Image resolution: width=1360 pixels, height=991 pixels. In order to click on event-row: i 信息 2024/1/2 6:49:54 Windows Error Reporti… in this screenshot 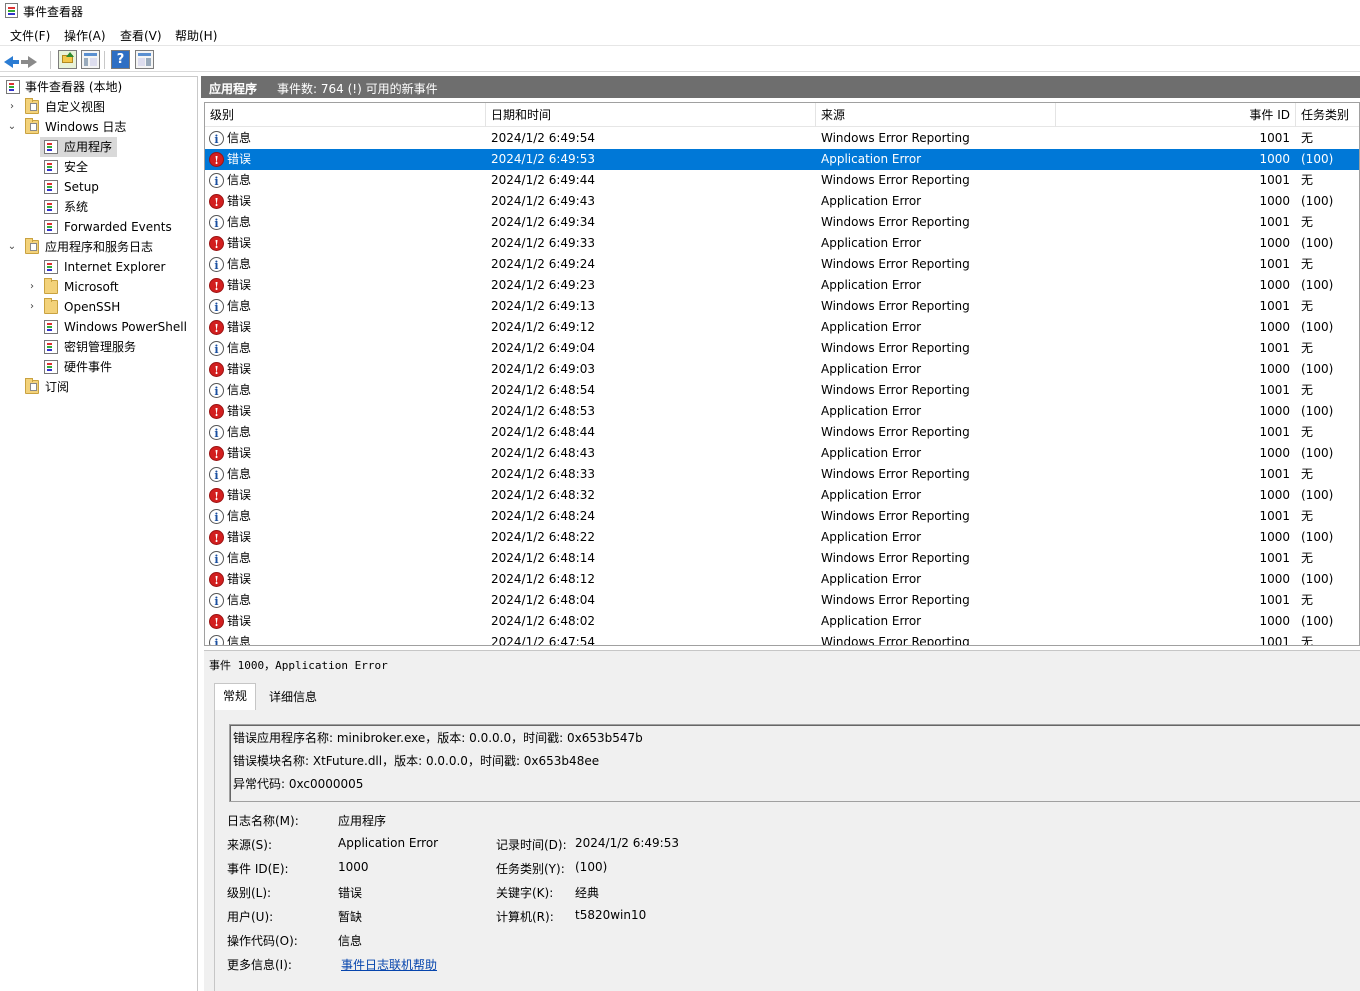, I will do `click(782, 138)`.